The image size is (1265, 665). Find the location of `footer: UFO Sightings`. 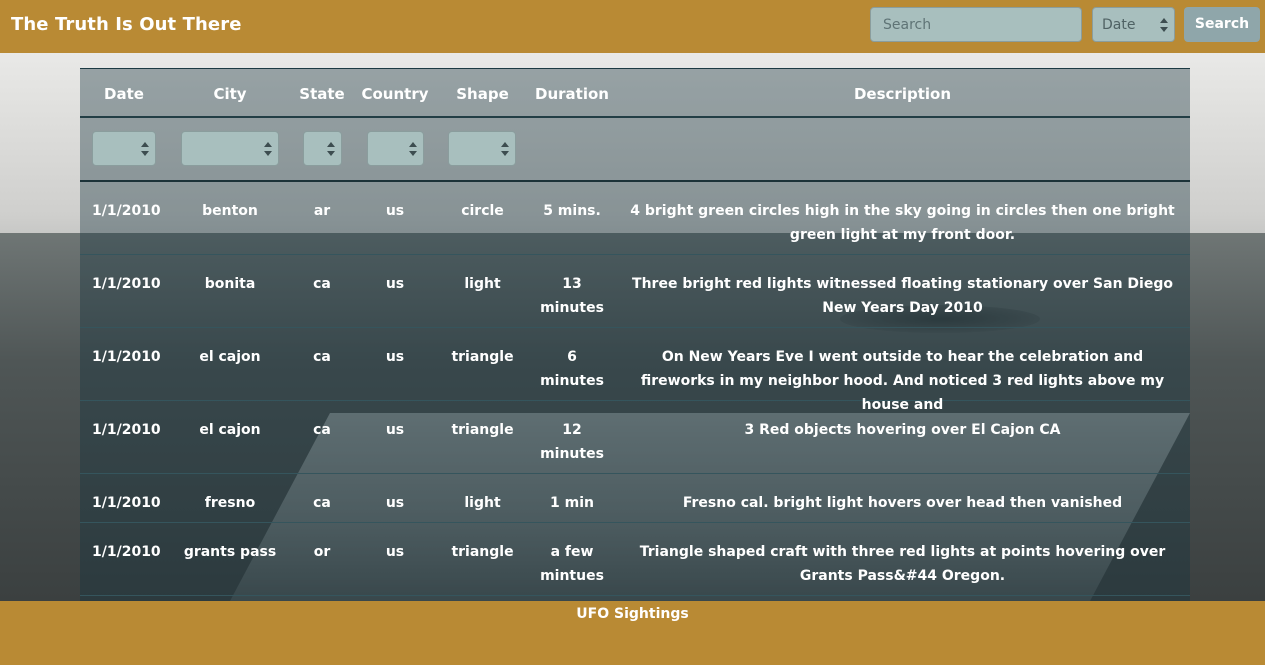

footer: UFO Sightings is located at coordinates (632, 633).